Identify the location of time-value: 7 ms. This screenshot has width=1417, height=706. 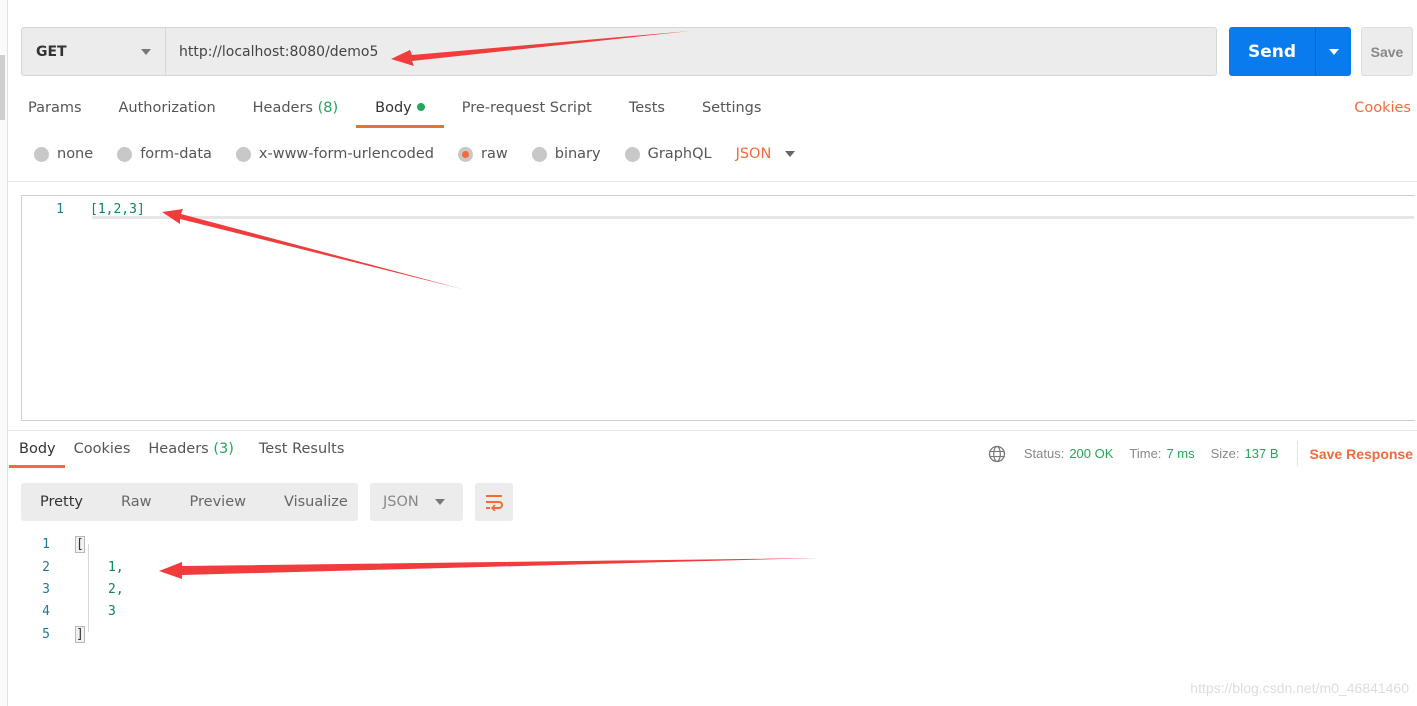
(1180, 453).